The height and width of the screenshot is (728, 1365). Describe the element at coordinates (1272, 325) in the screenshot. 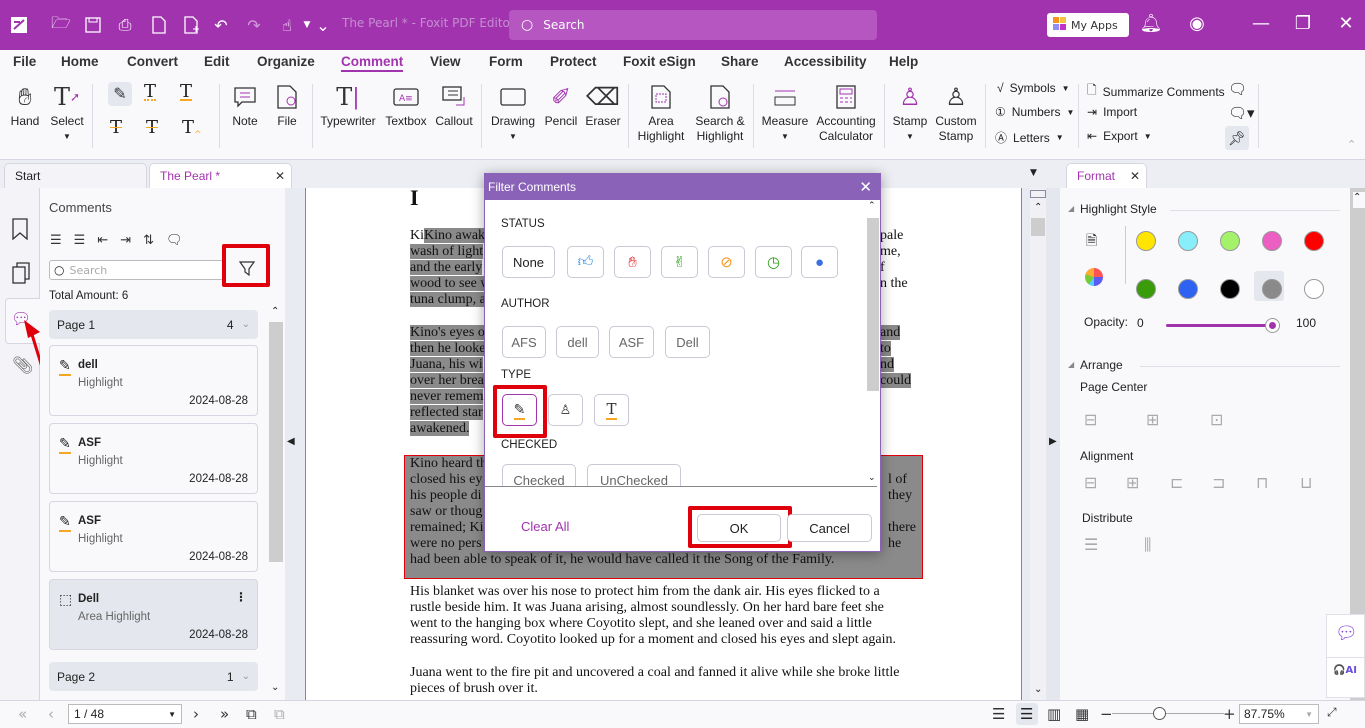

I see `opacity-slider-thumb` at that location.